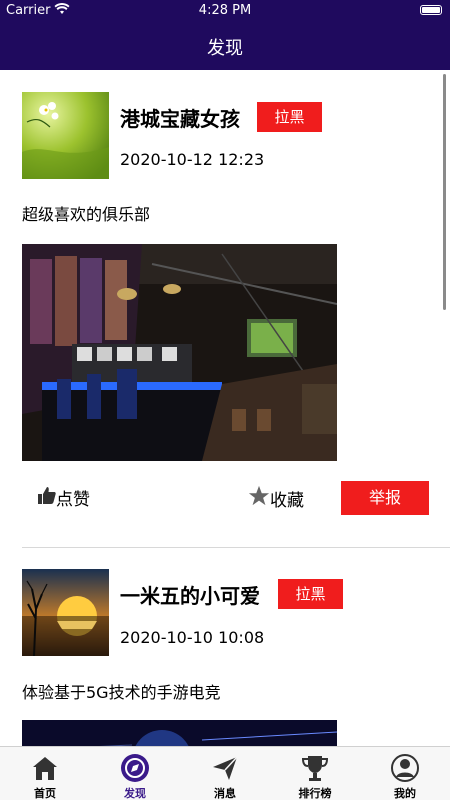 The width and height of the screenshot is (450, 801). Describe the element at coordinates (431, 10) in the screenshot. I see `battery-icon` at that location.